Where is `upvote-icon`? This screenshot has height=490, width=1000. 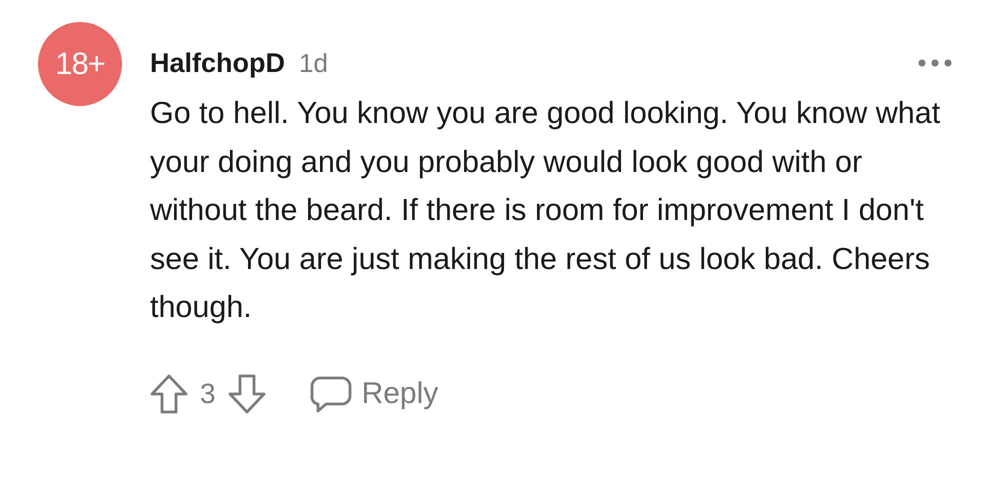 upvote-icon is located at coordinates (169, 394).